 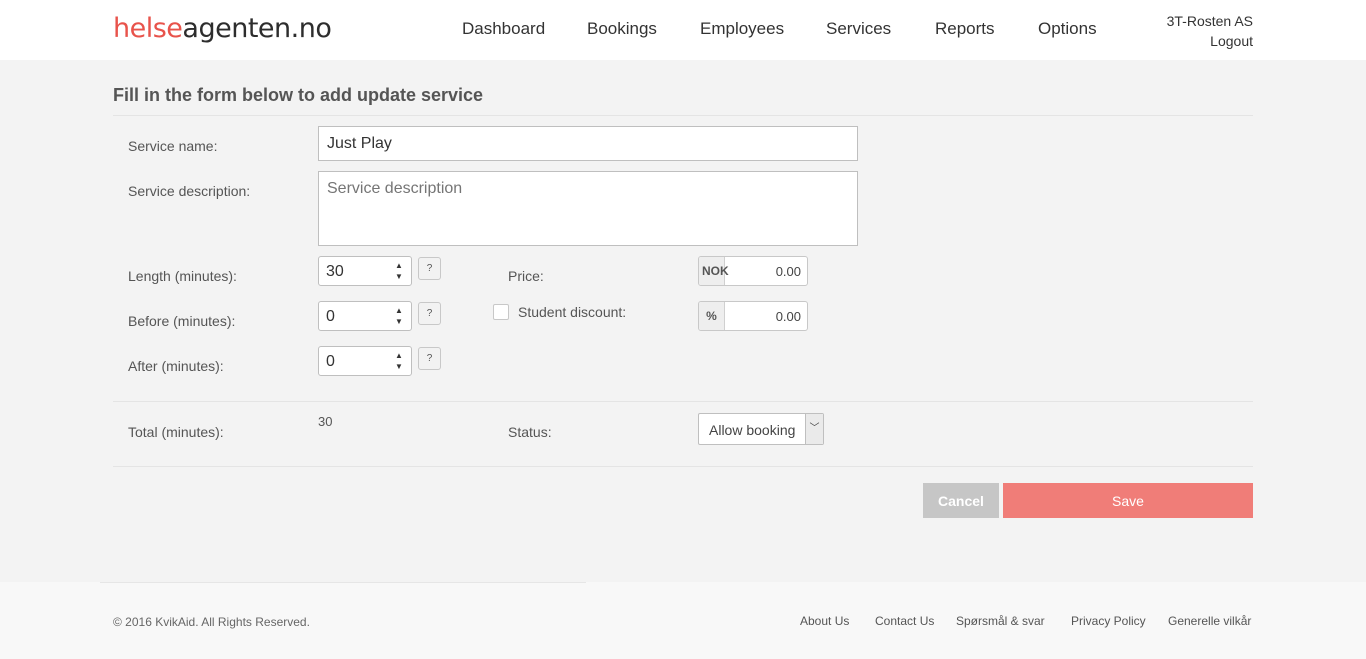 What do you see at coordinates (429, 358) in the screenshot?
I see `after-help-icon: ?` at bounding box center [429, 358].